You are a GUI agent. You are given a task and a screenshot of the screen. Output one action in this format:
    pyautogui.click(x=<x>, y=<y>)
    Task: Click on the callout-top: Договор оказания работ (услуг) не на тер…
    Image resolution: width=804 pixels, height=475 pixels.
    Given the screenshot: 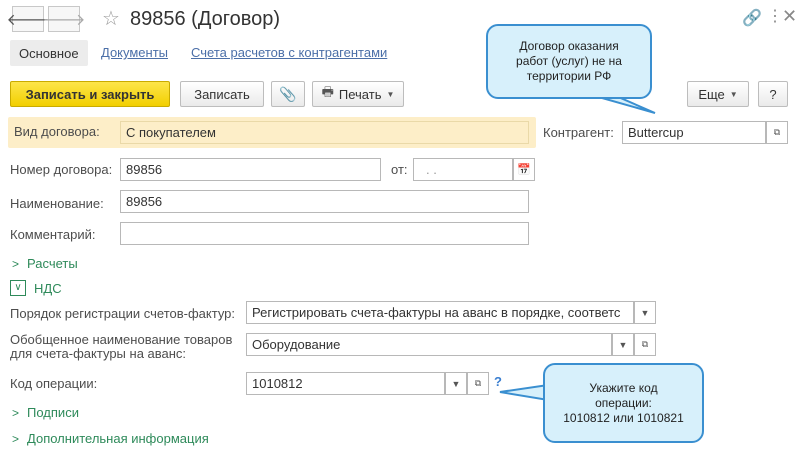 What is the action you would take?
    pyautogui.click(x=569, y=61)
    